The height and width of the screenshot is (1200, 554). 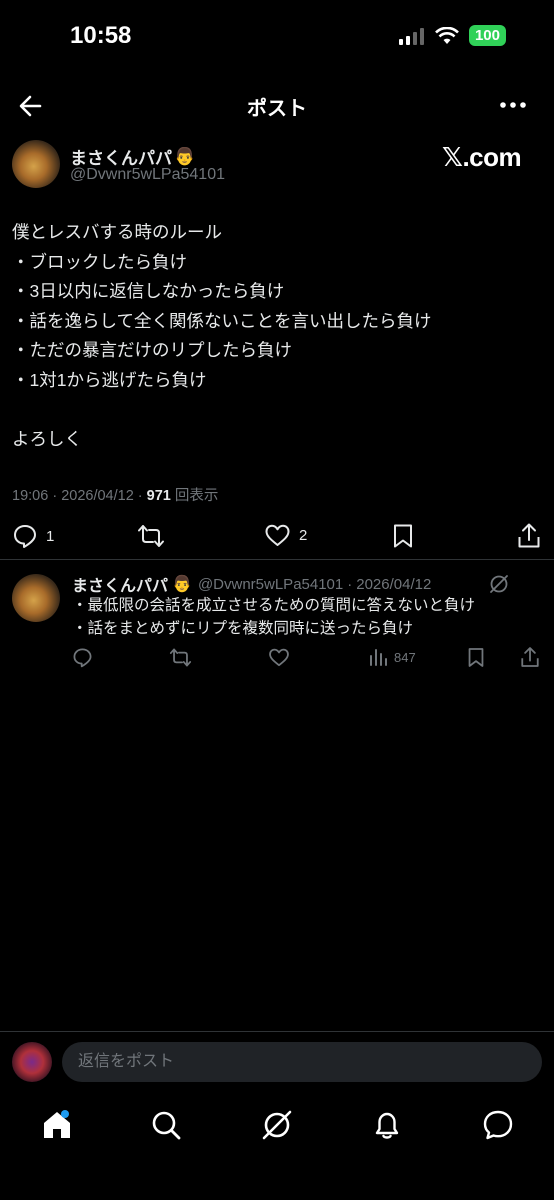 I want to click on battery-indicator: 100, so click(x=487, y=35).